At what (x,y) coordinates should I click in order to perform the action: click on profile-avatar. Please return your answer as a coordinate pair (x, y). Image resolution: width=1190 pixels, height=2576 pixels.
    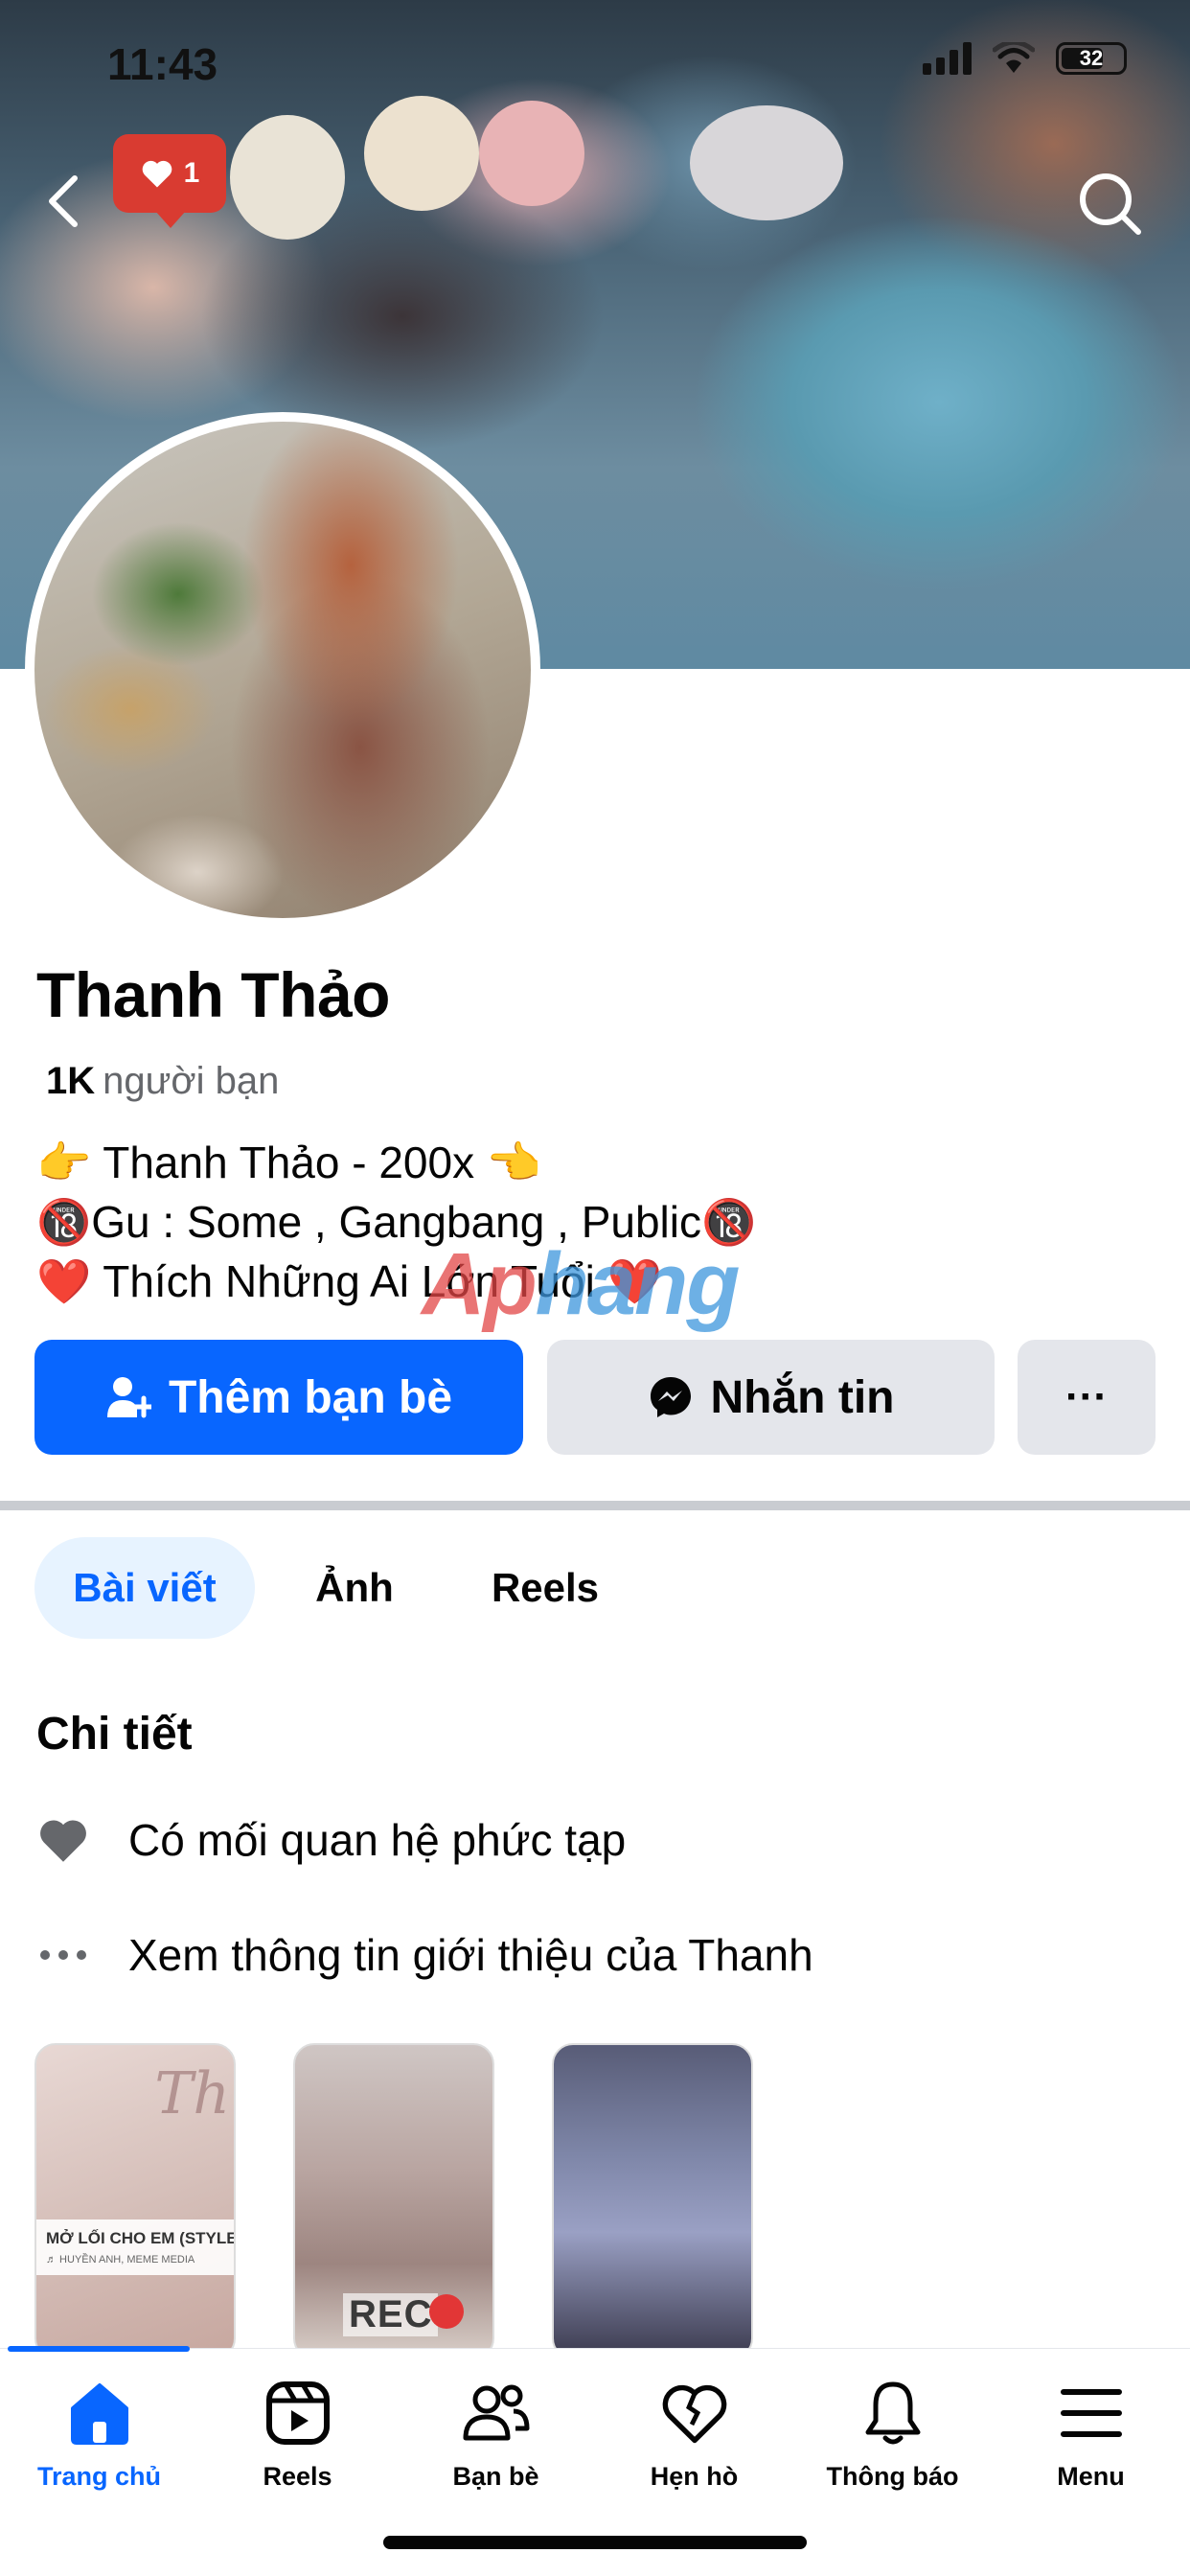
    Looking at the image, I should click on (282, 670).